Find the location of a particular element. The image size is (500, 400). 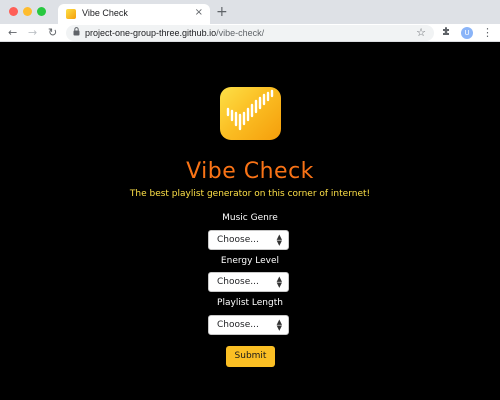

zoom-window-button is located at coordinates (41, 11).